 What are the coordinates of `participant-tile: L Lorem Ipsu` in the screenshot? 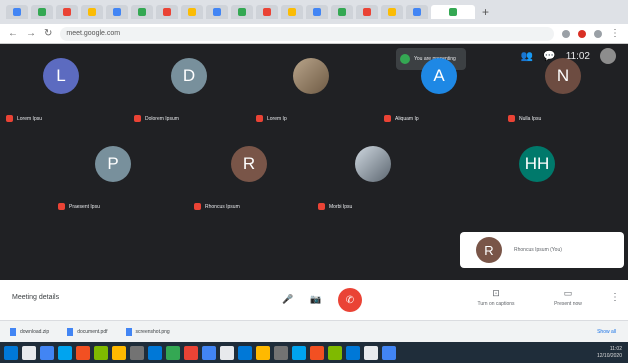 It's located at (61, 90).